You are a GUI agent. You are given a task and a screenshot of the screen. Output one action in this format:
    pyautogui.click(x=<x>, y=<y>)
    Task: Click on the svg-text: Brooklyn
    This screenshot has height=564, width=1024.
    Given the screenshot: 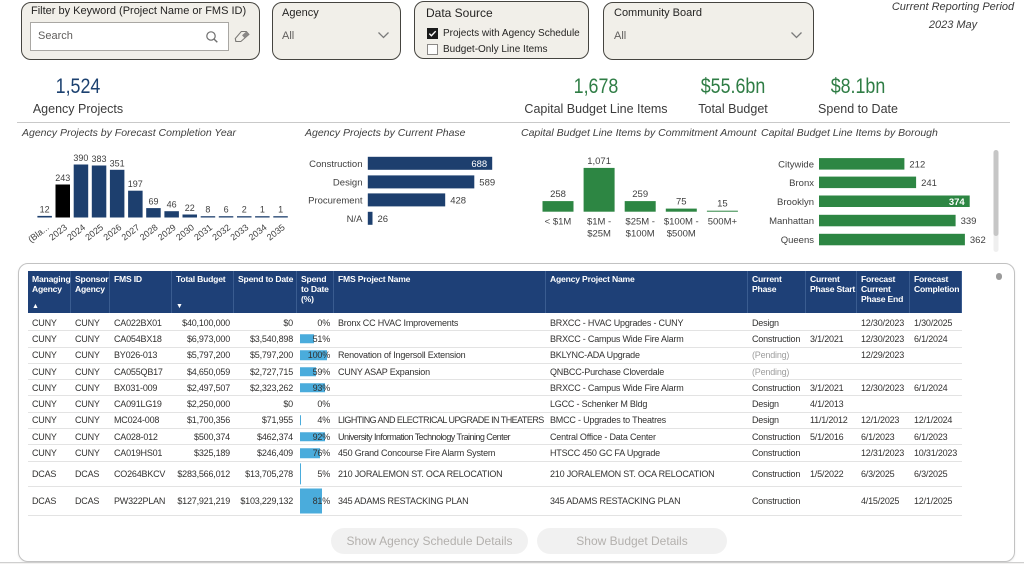 What is the action you would take?
    pyautogui.click(x=795, y=202)
    